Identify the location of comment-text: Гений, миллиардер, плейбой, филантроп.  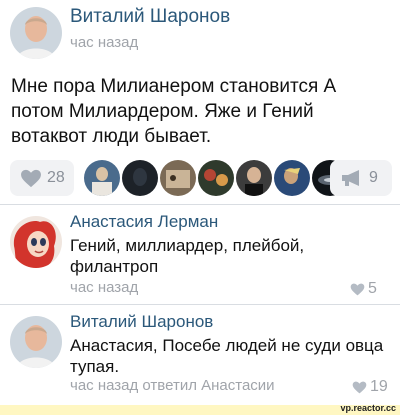
(187, 256).